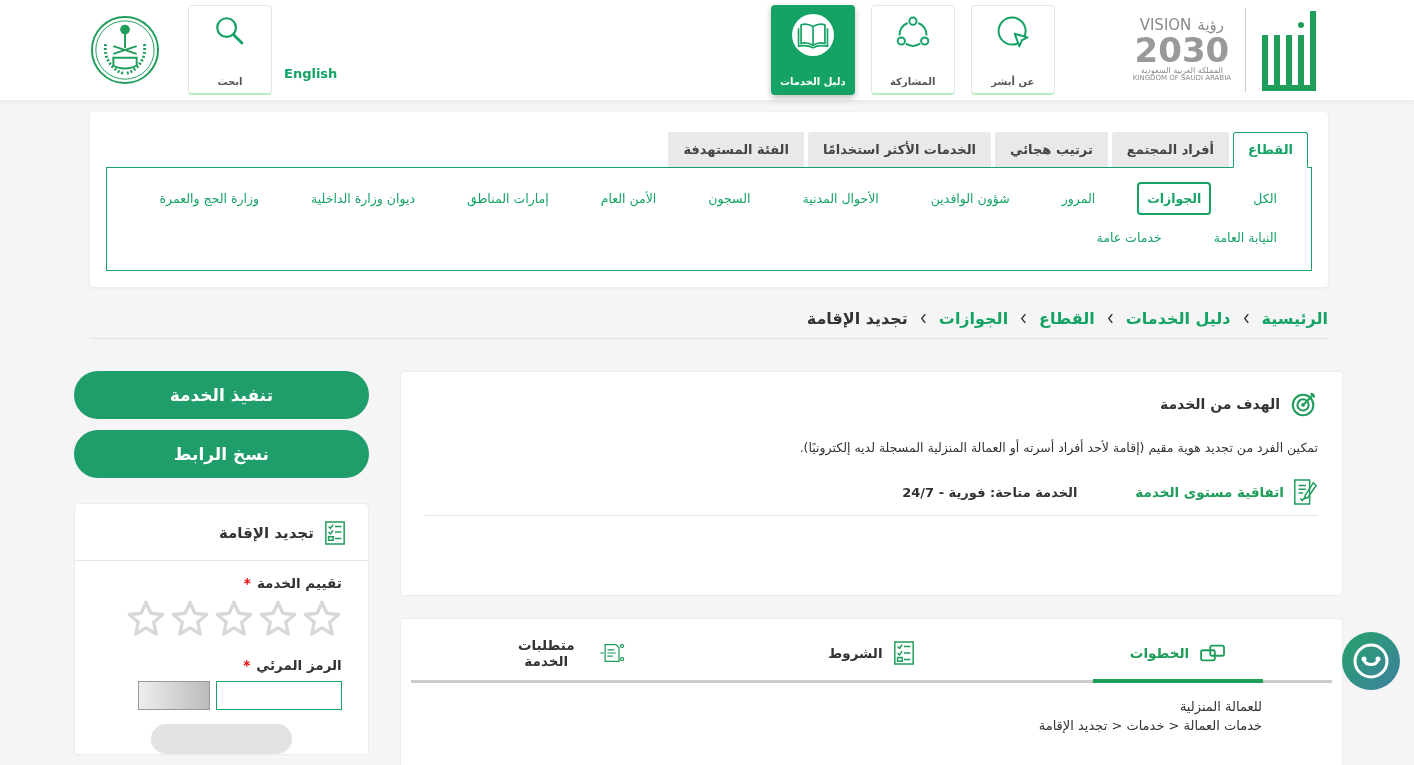 This screenshot has width=1414, height=765. Describe the element at coordinates (1012, 50) in the screenshot. I see `nav-button: عن أبشر` at that location.